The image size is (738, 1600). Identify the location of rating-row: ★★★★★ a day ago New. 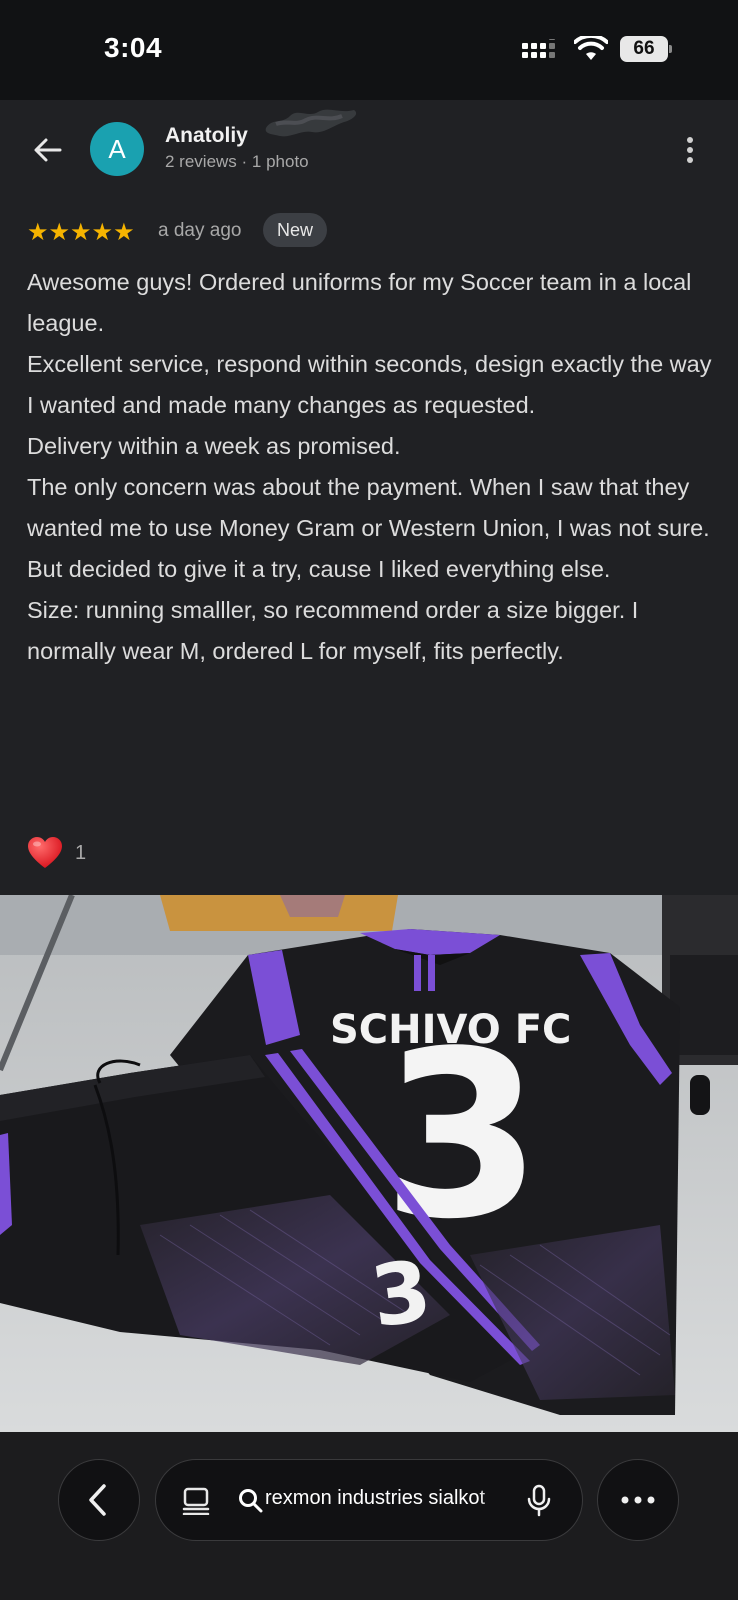
(367, 230).